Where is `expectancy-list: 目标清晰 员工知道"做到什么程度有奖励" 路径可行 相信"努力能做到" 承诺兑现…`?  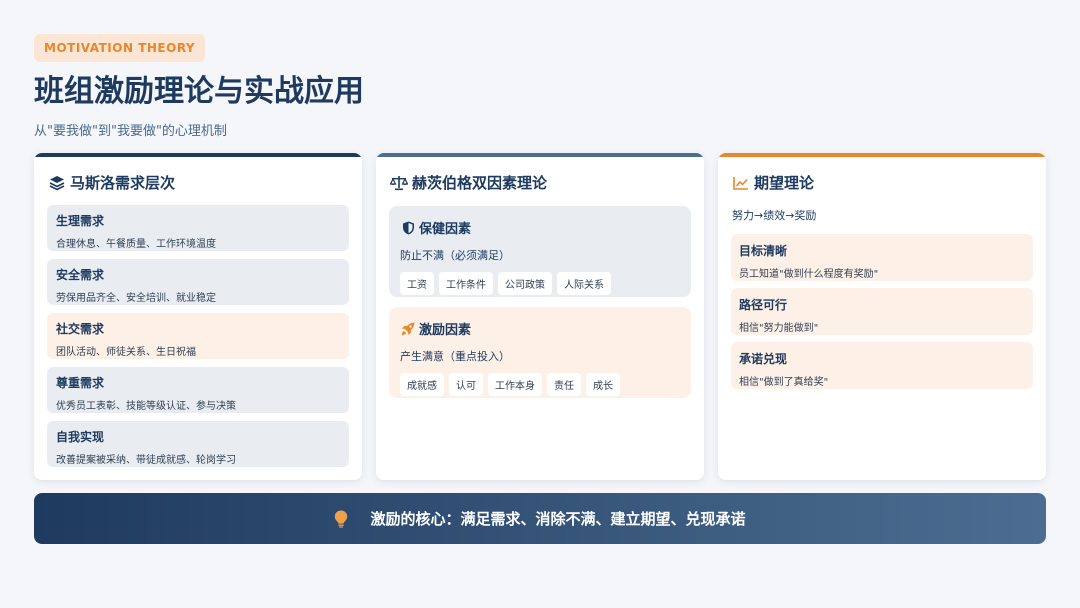
expectancy-list: 目标清晰 员工知道"做到什么程度有奖励" 路径可行 相信"努力能做到" 承诺兑现… is located at coordinates (882, 306).